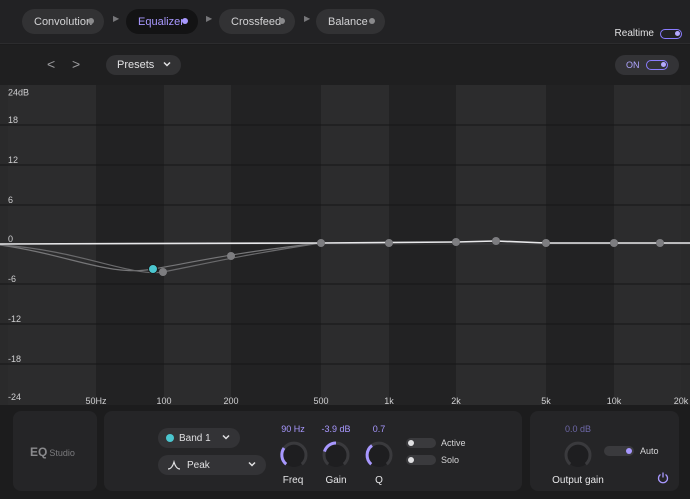 The height and width of the screenshot is (499, 690). I want to click on gain-tick-label: 18, so click(13, 120).